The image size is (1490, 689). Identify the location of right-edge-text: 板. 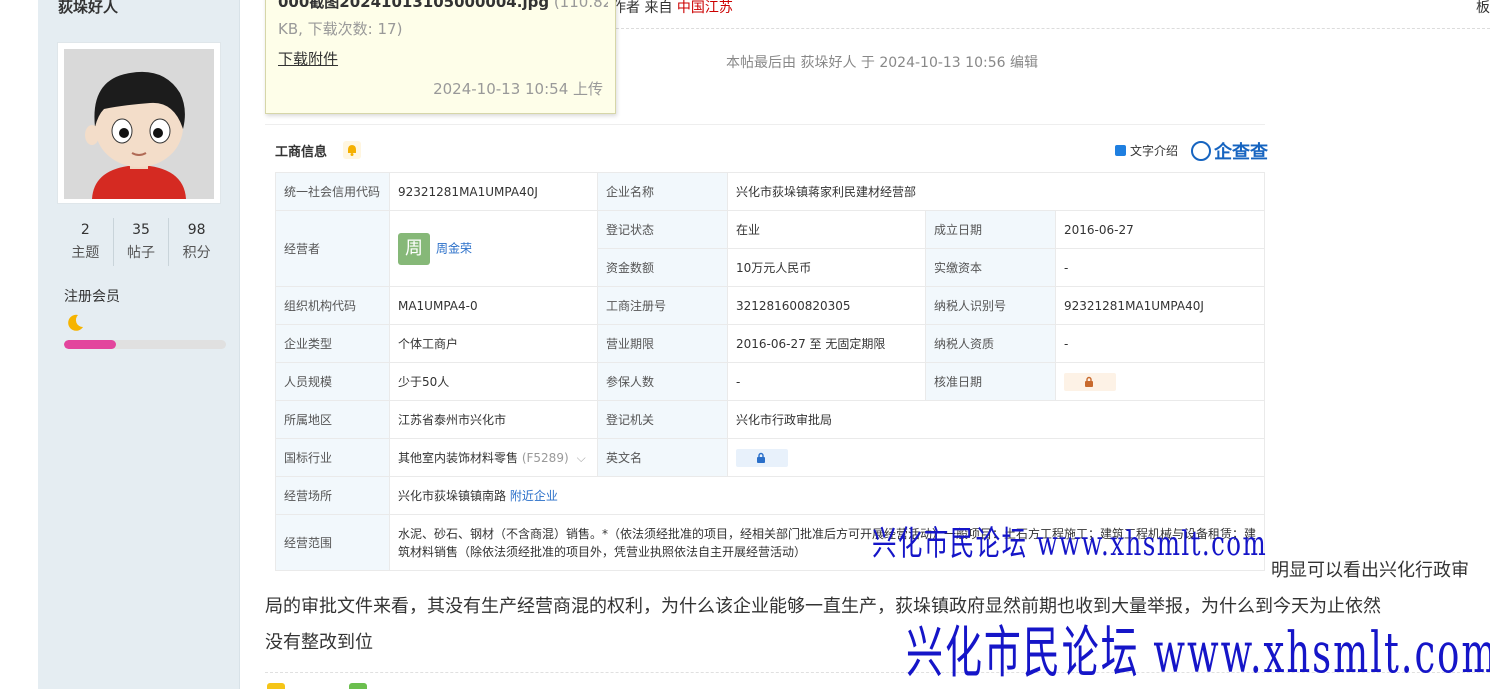
(1483, 8).